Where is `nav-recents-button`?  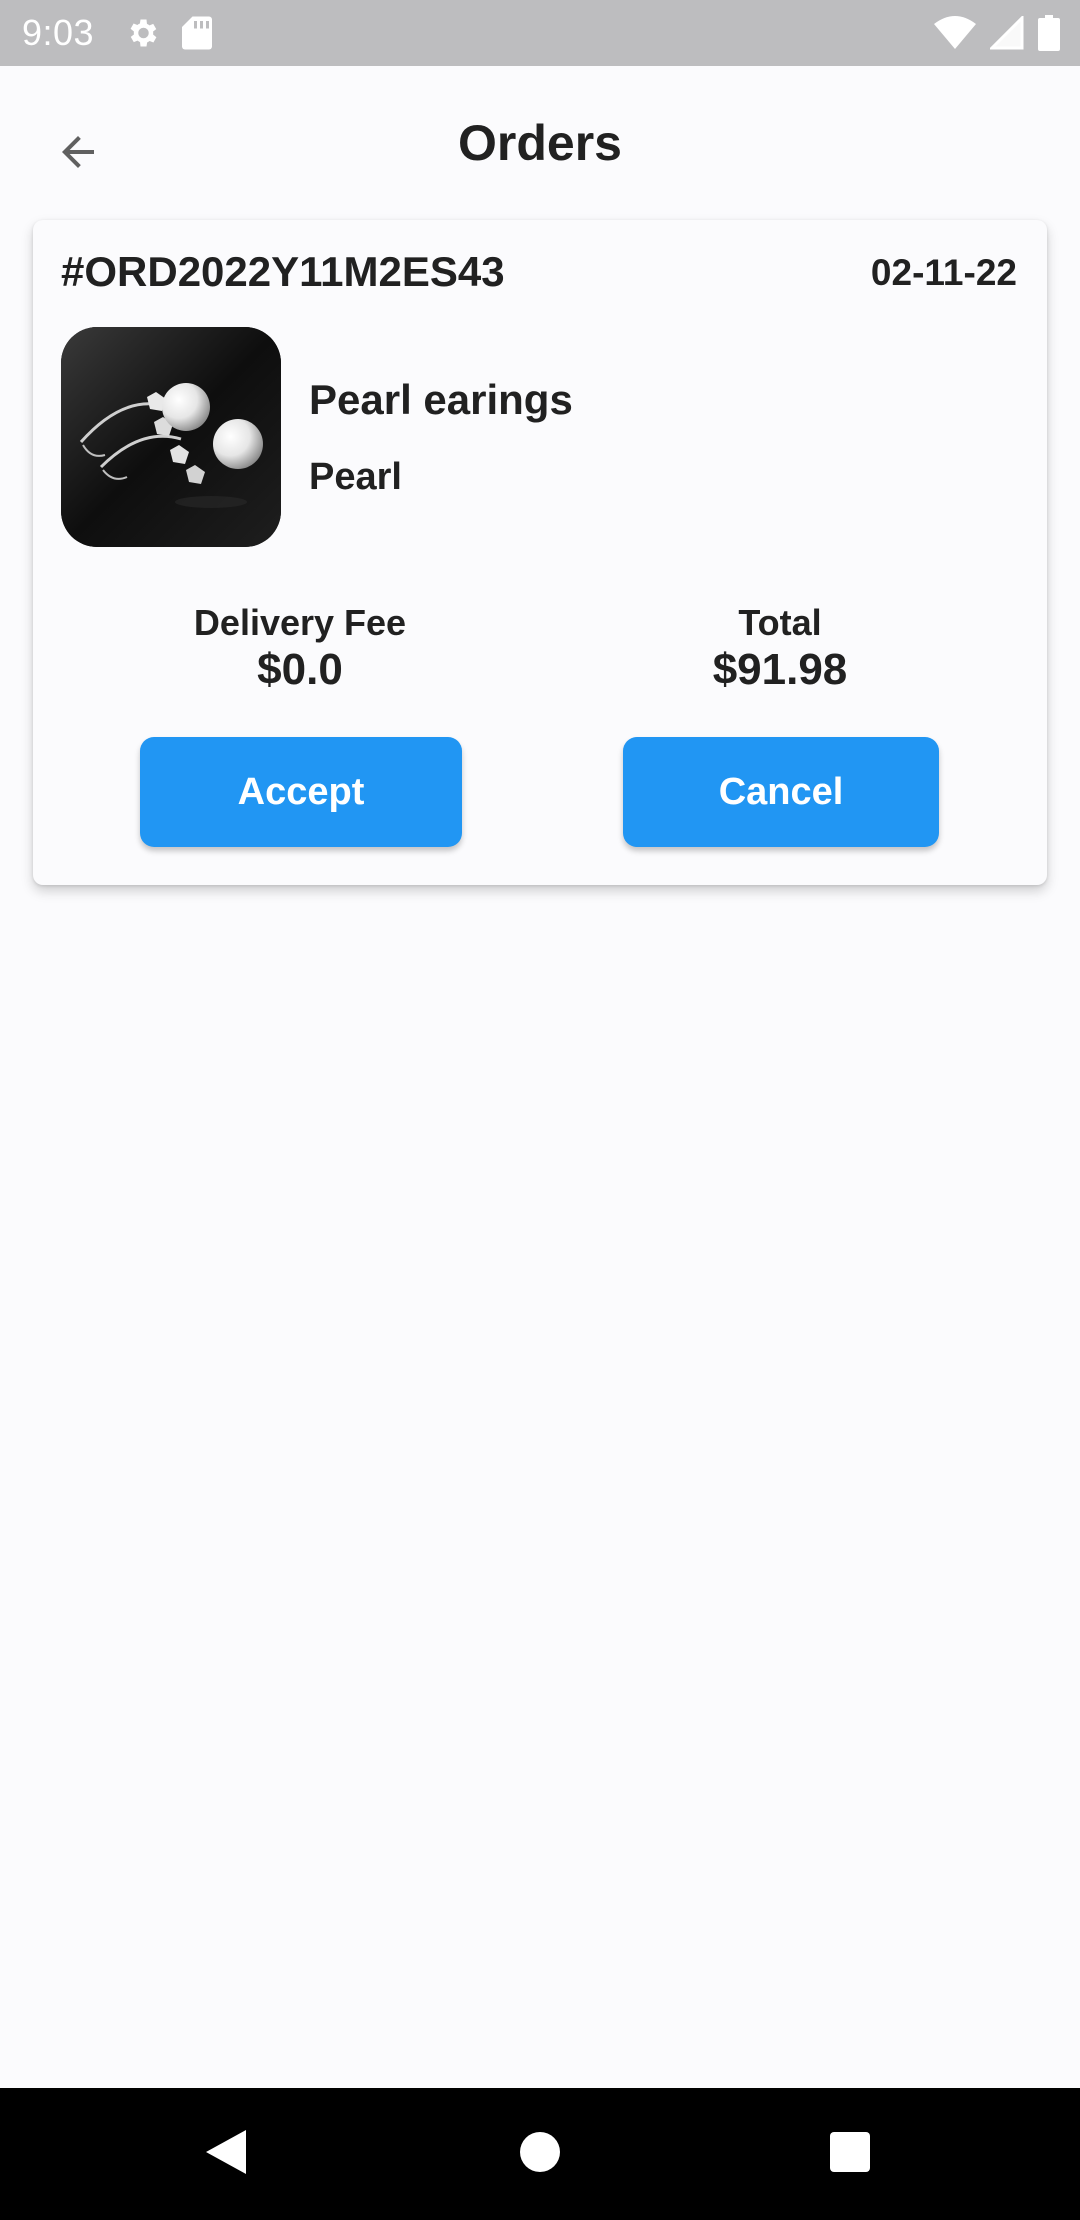
nav-recents-button is located at coordinates (850, 2154).